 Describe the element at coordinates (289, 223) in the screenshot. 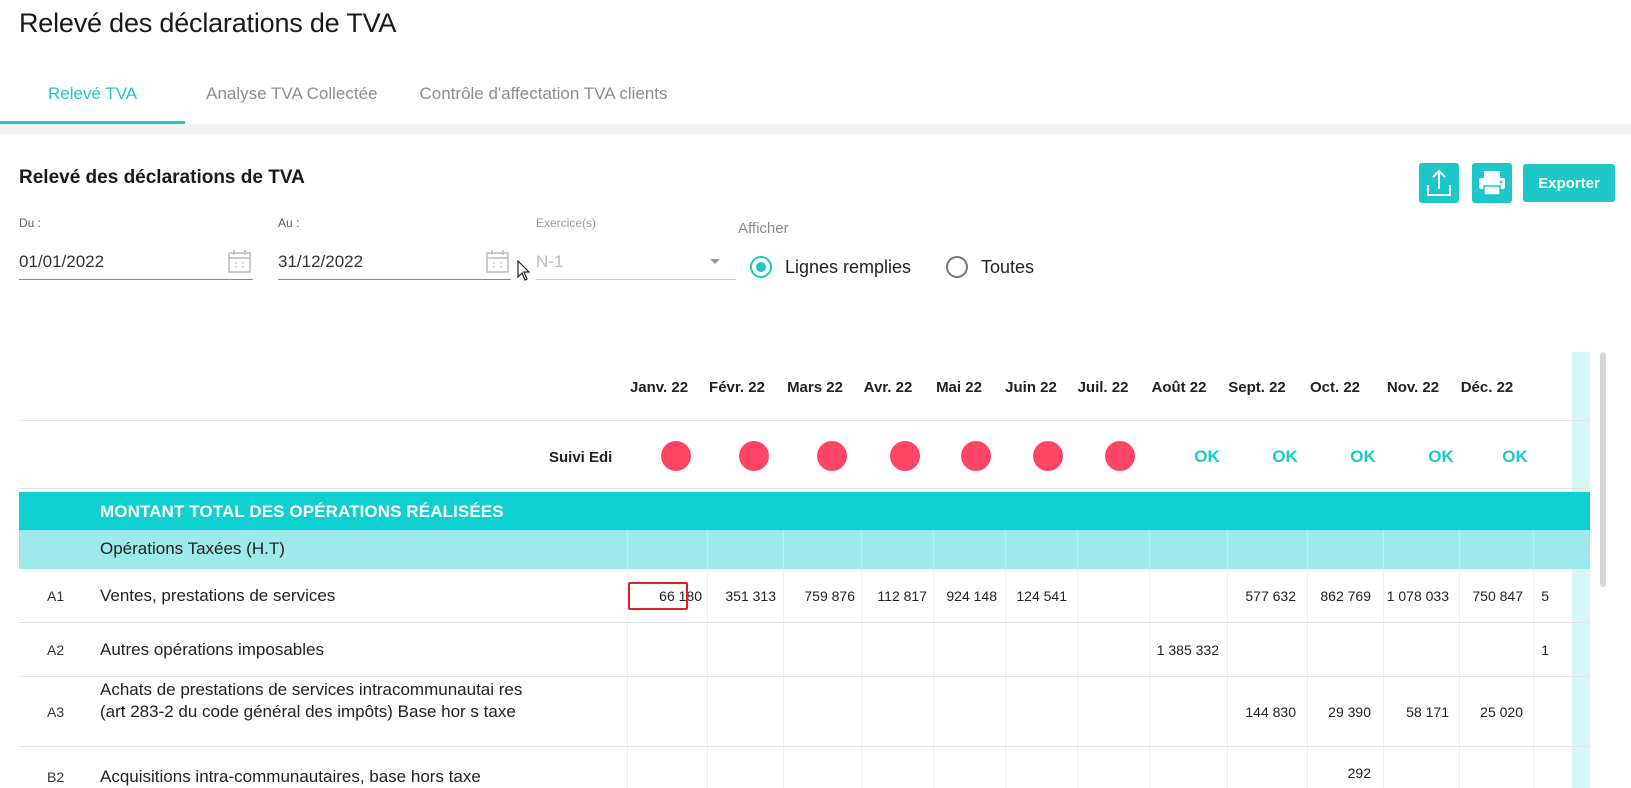

I see `au-label: Au :` at that location.